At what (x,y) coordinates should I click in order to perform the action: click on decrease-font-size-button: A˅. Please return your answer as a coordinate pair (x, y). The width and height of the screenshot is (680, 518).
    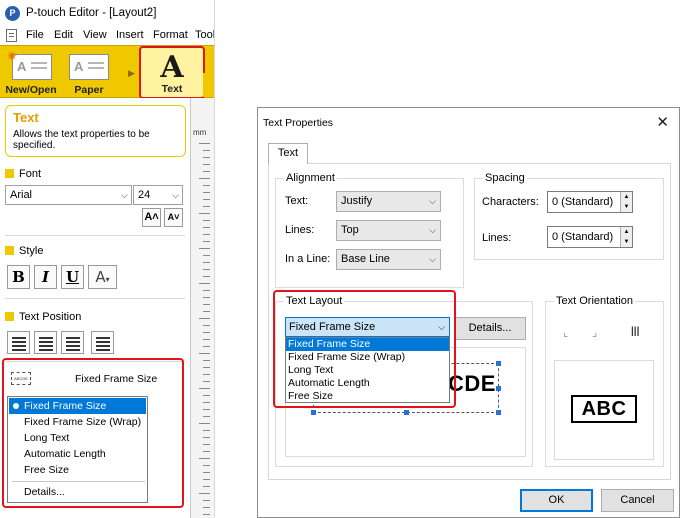
    Looking at the image, I should click on (173, 217).